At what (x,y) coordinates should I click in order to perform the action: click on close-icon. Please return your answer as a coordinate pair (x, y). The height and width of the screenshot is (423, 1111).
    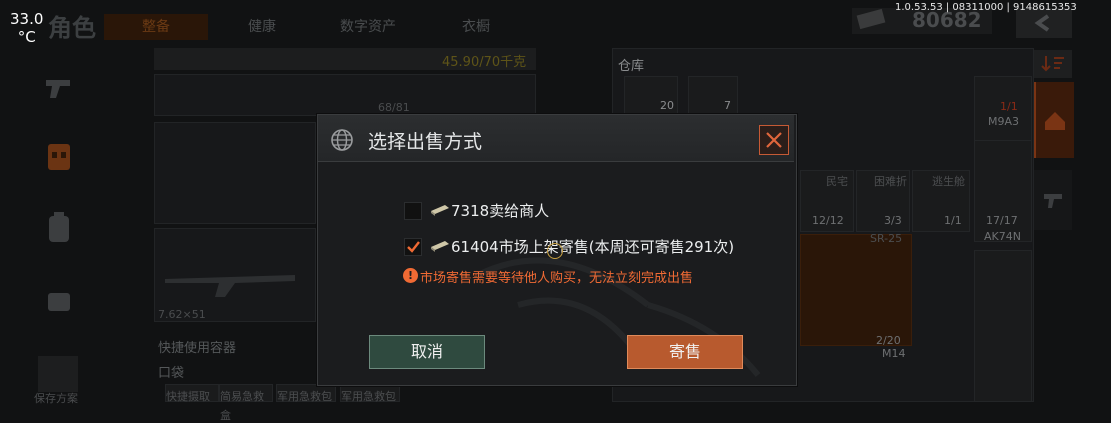
    Looking at the image, I should click on (774, 140).